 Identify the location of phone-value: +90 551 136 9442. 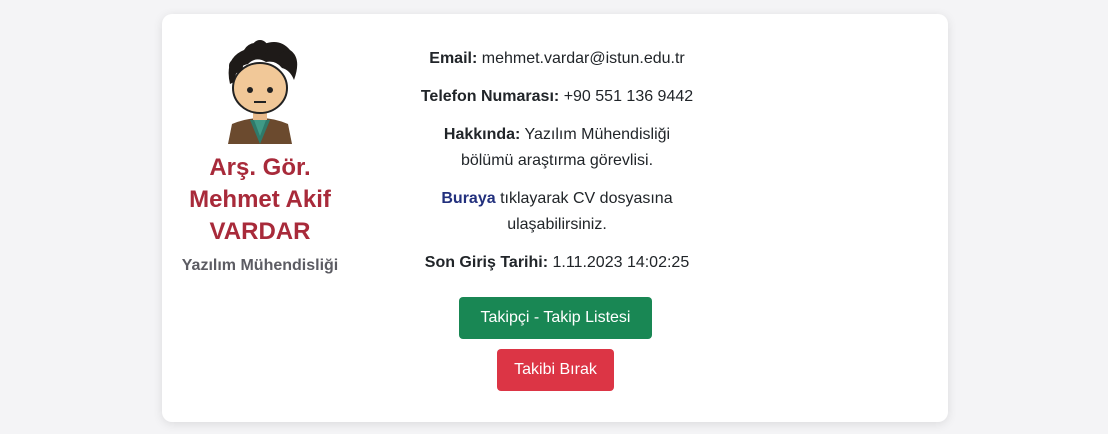
(628, 96).